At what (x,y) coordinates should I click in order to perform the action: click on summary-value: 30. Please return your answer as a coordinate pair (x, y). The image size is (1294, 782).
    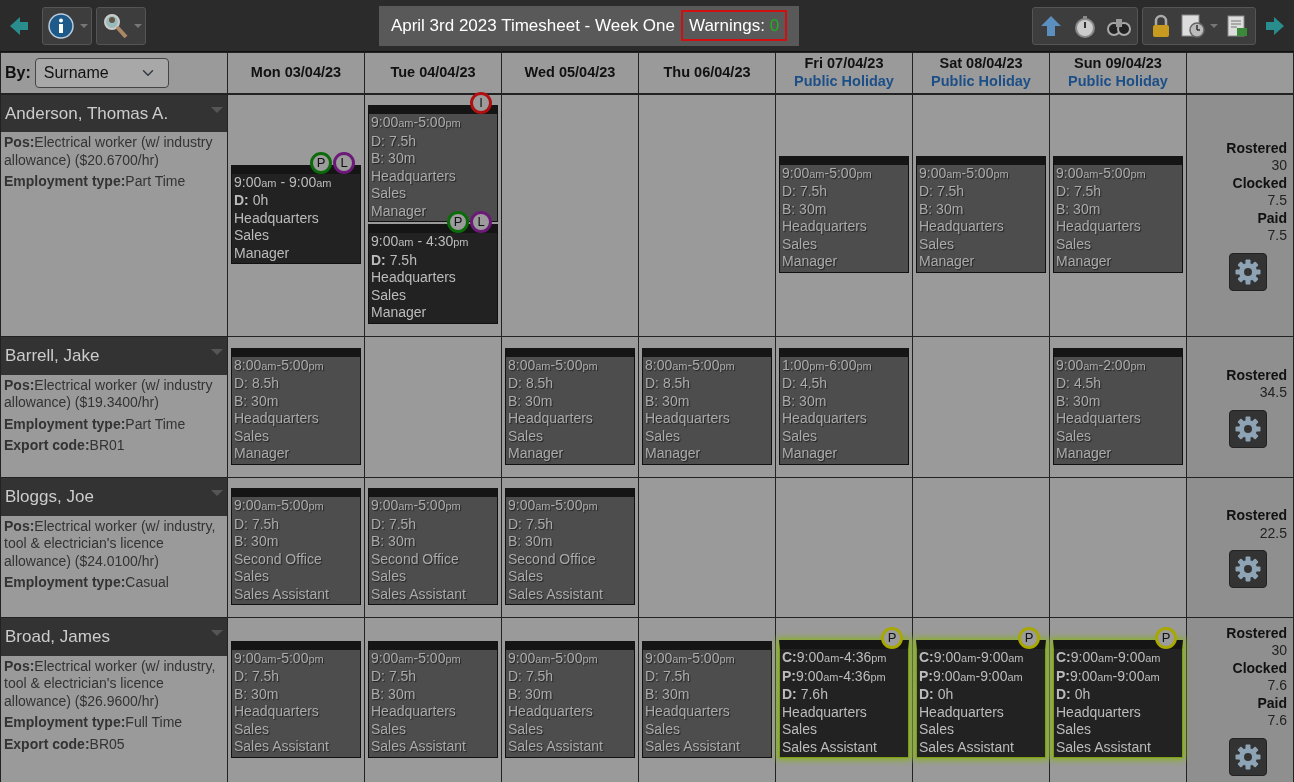
    Looking at the image, I should click on (1278, 651).